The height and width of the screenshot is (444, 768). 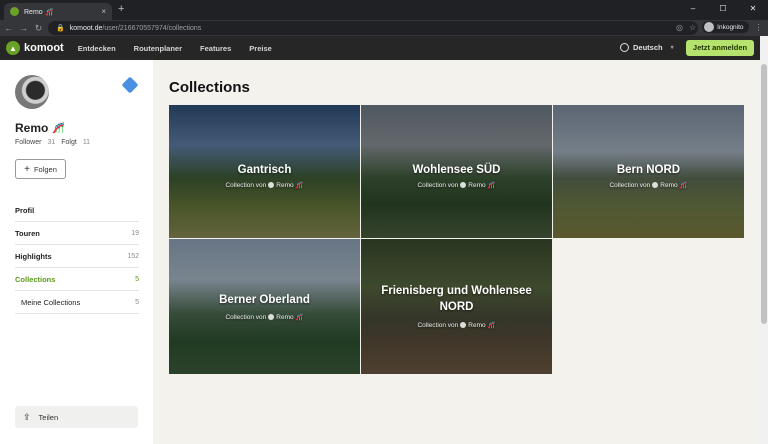 I want to click on forward-arrow-icon: →, so click(x=23, y=28).